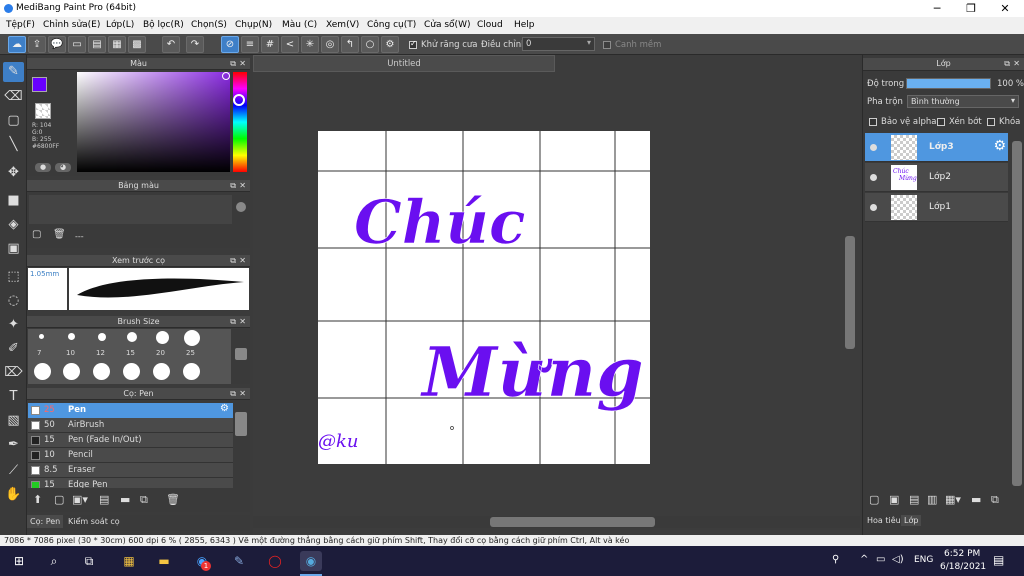  What do you see at coordinates (130, 425) in the screenshot?
I see `brush-item-airbrush: 50 AirBrush` at bounding box center [130, 425].